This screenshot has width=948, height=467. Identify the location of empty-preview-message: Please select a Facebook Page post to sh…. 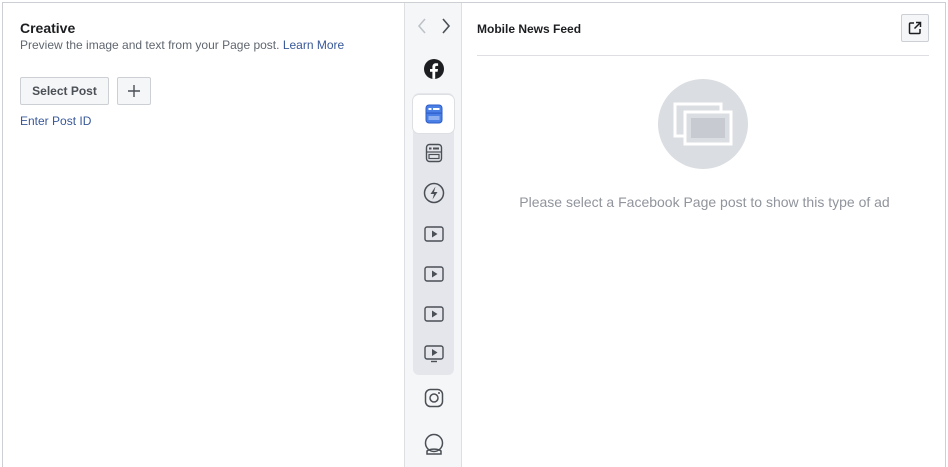
(704, 202).